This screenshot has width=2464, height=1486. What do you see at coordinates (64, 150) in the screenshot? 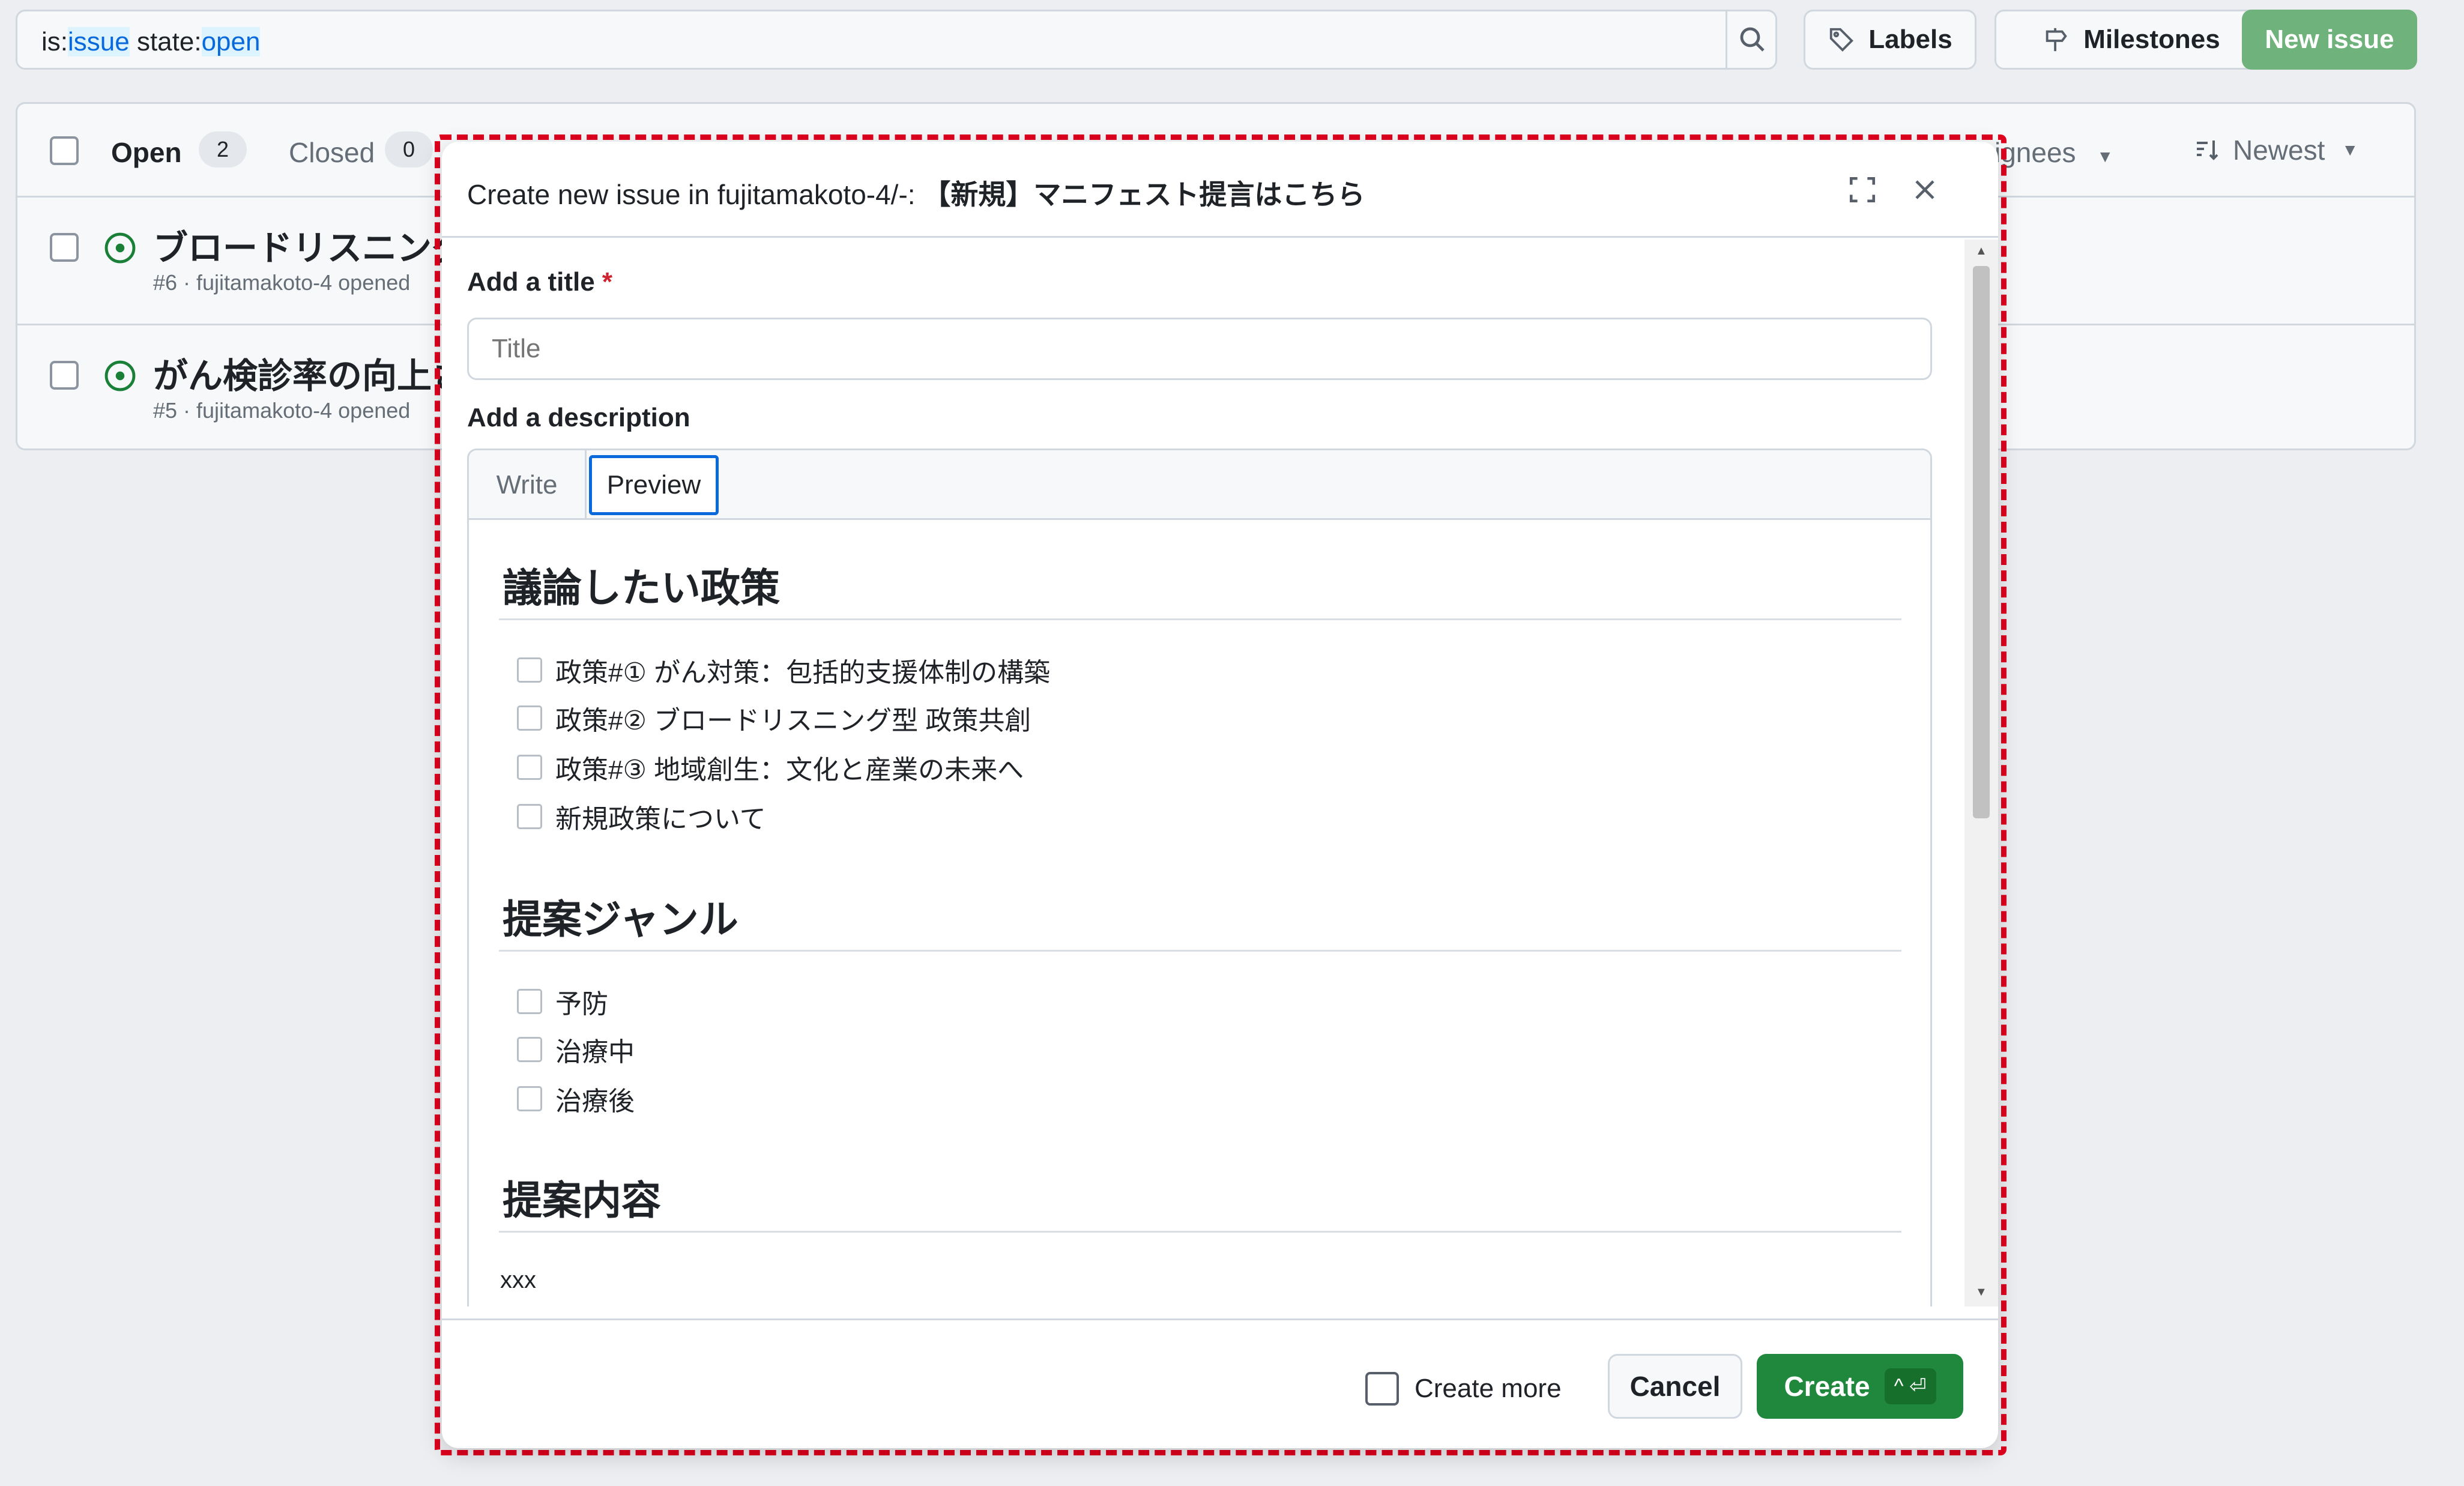
I see `select-all-checkbox` at bounding box center [64, 150].